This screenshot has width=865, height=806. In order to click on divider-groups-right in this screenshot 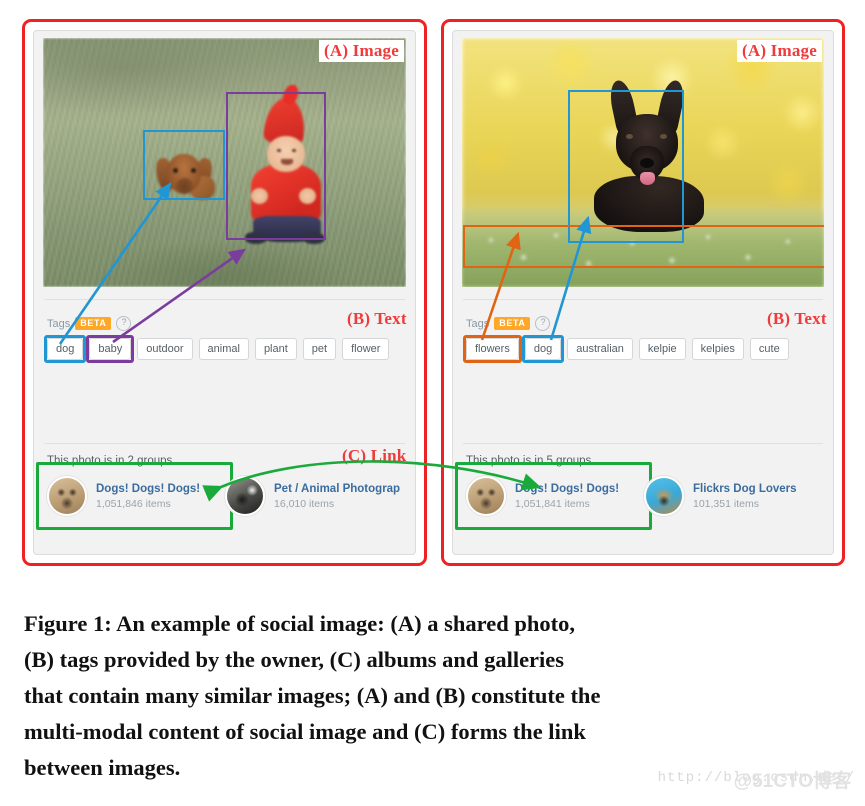, I will do `click(643, 443)`.